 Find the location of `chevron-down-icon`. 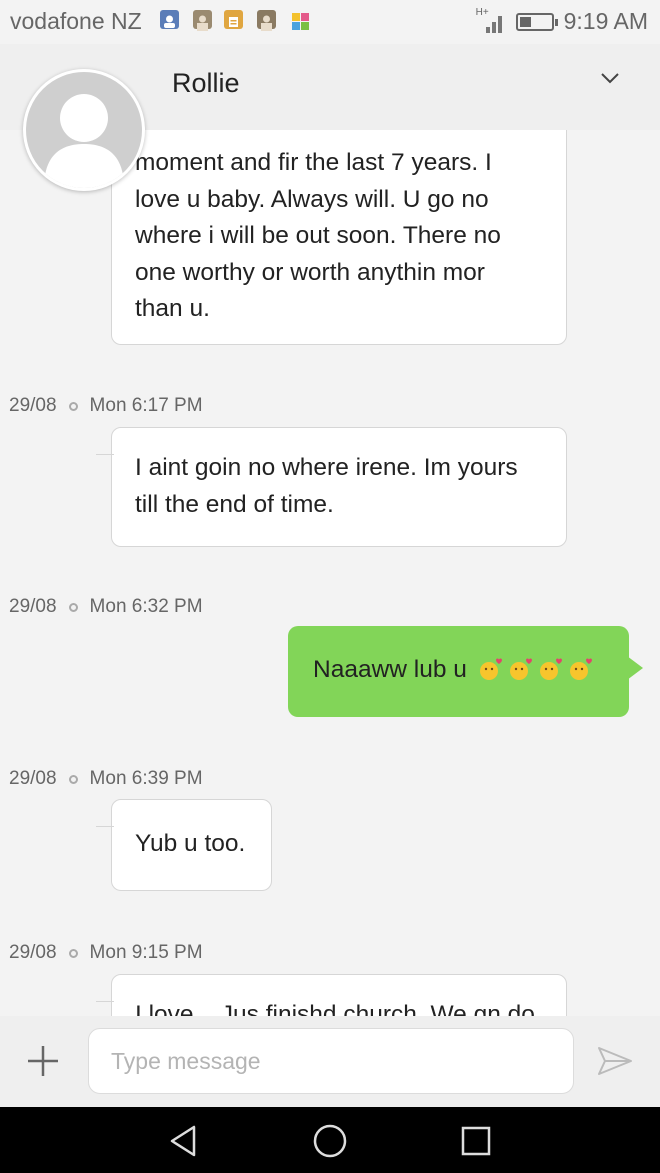

chevron-down-icon is located at coordinates (610, 78).